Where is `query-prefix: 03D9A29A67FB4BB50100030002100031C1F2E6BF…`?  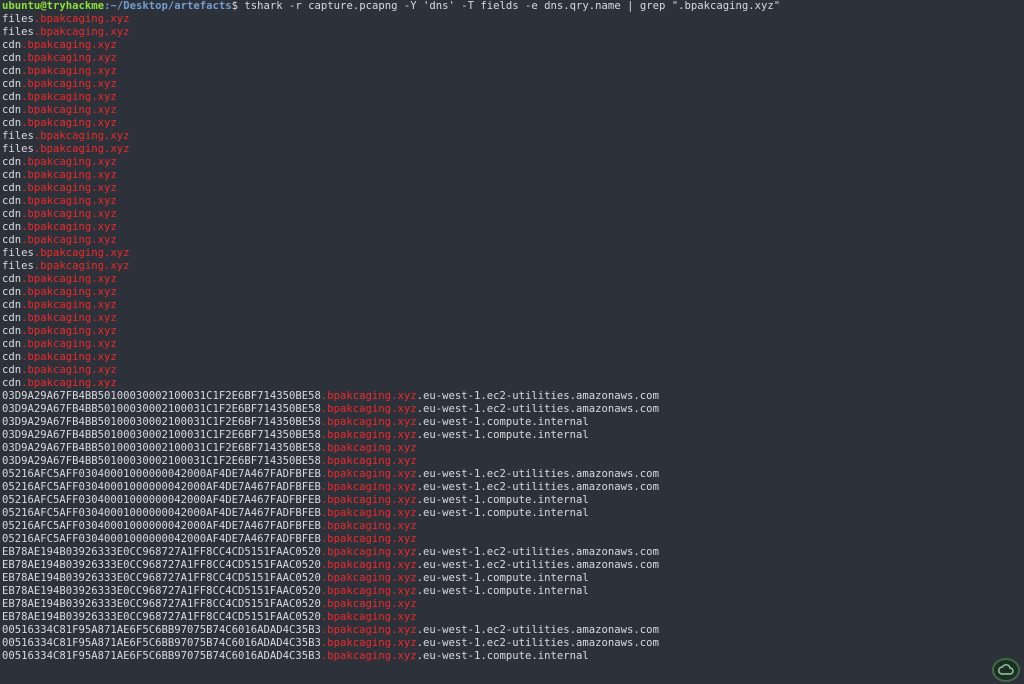 query-prefix: 03D9A29A67FB4BB50100030002100031C1F2E6BF… is located at coordinates (161, 435).